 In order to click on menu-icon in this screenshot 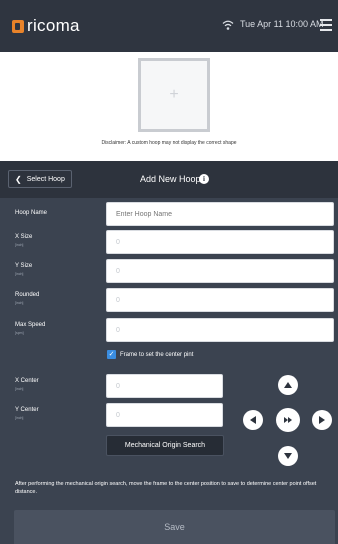, I will do `click(326, 25)`.